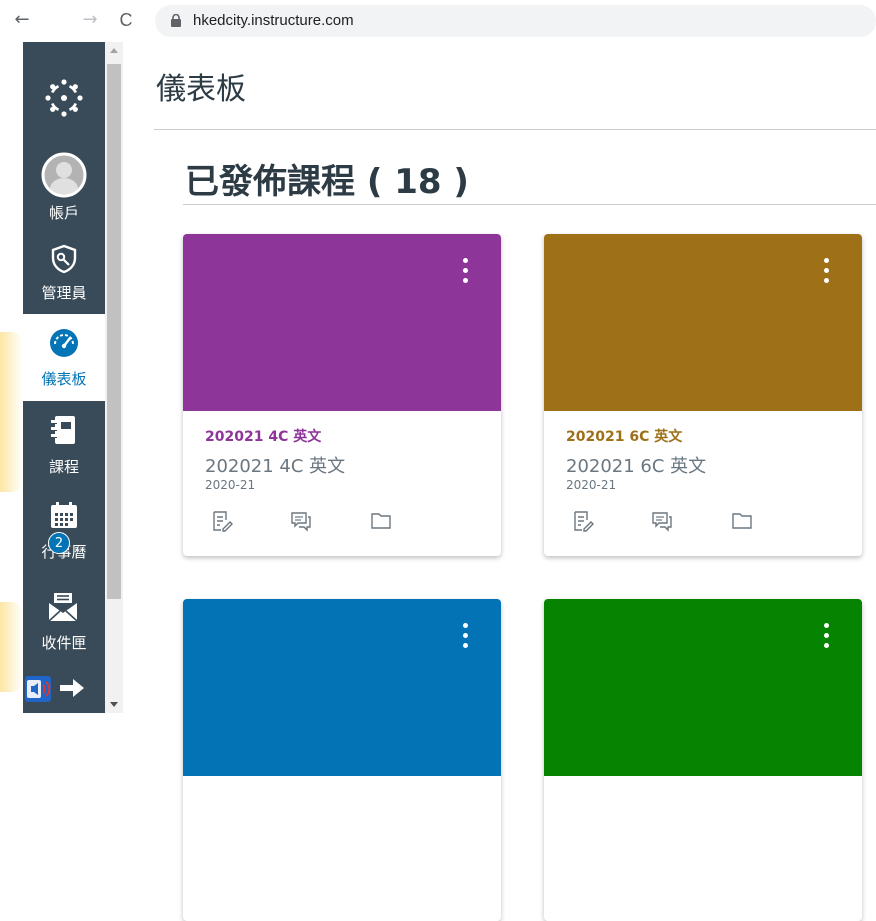 This screenshot has width=876, height=921. I want to click on course-card: 202021 4C 英文 202021 4C 英文 2020-21, so click(342, 395).